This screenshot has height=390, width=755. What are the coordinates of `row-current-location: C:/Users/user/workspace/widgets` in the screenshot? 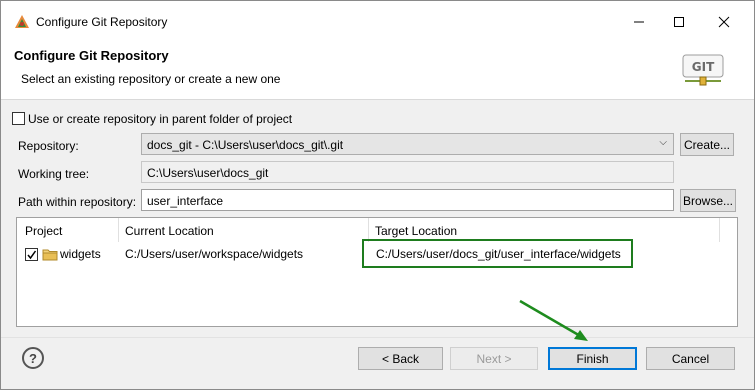 It's located at (214, 254).